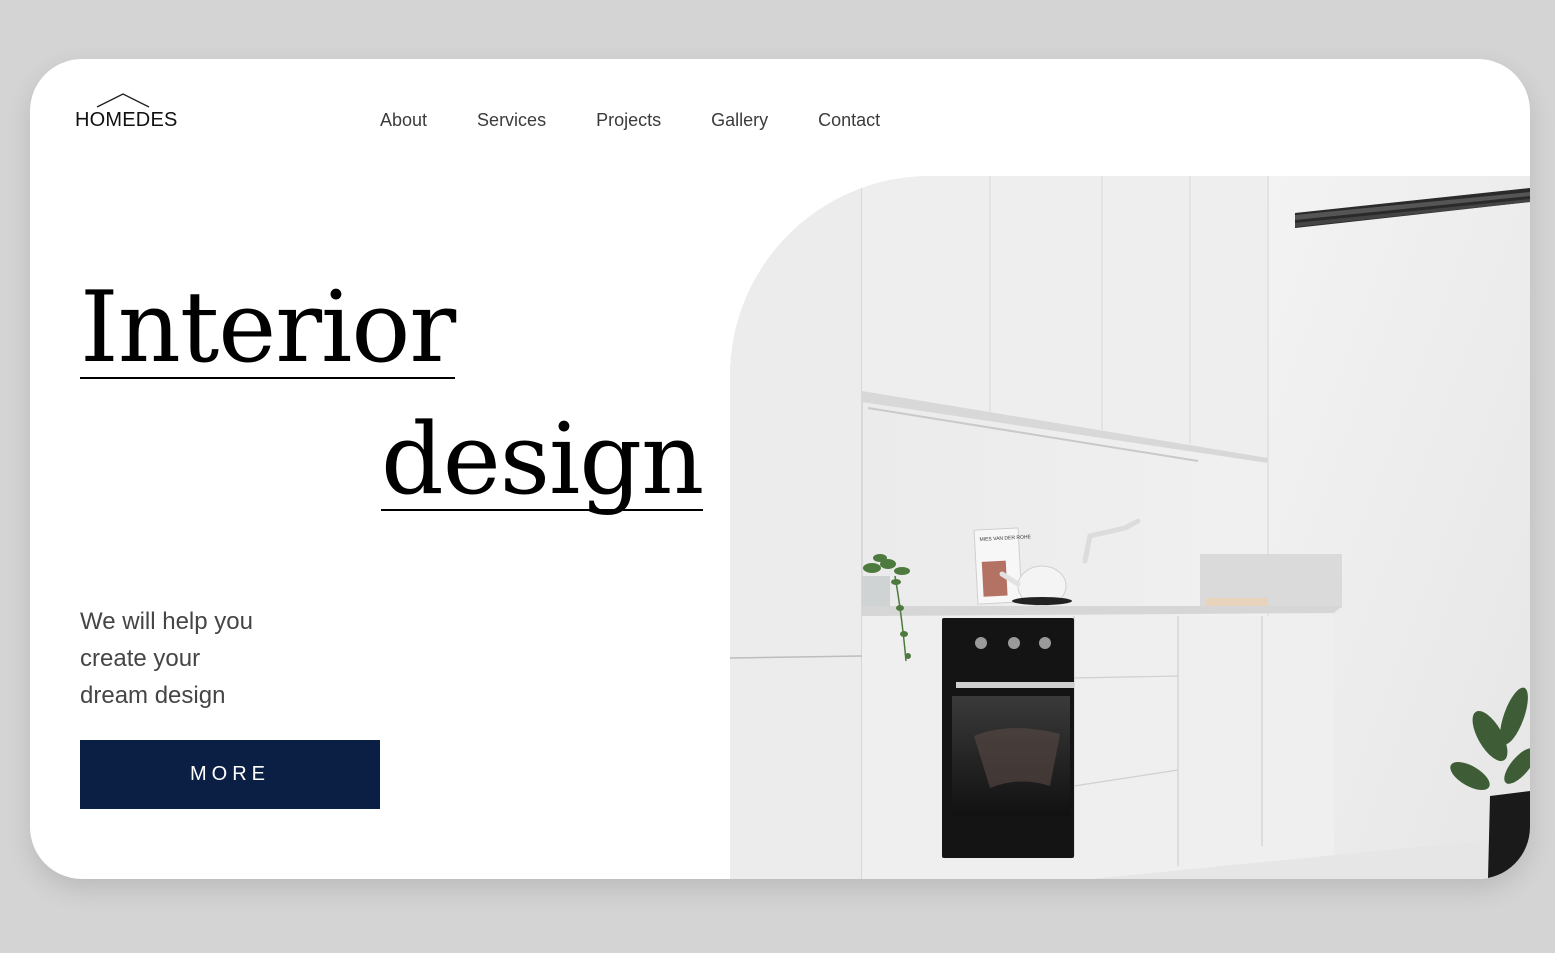  I want to click on more-button: MORE, so click(230, 774).